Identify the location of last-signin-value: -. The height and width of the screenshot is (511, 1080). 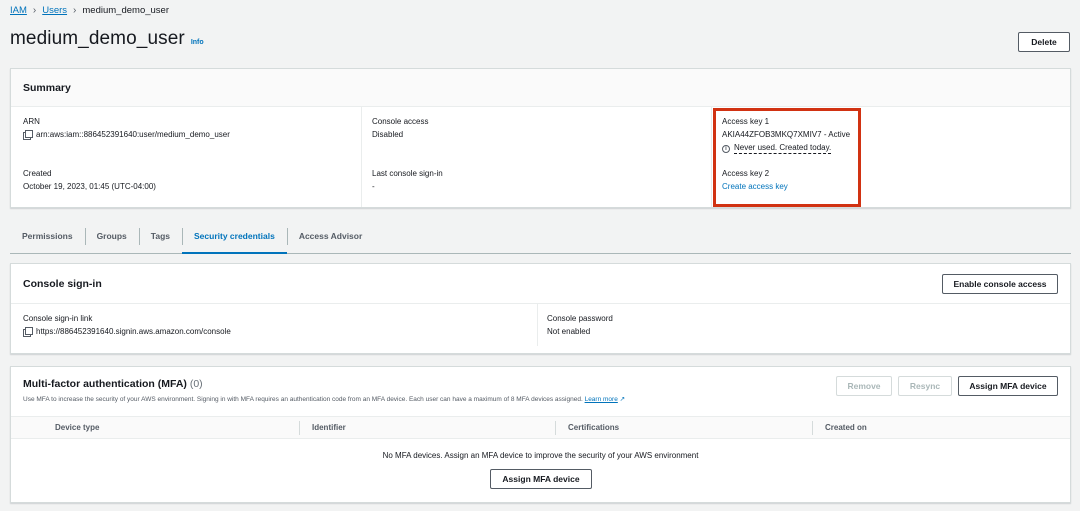
(373, 186).